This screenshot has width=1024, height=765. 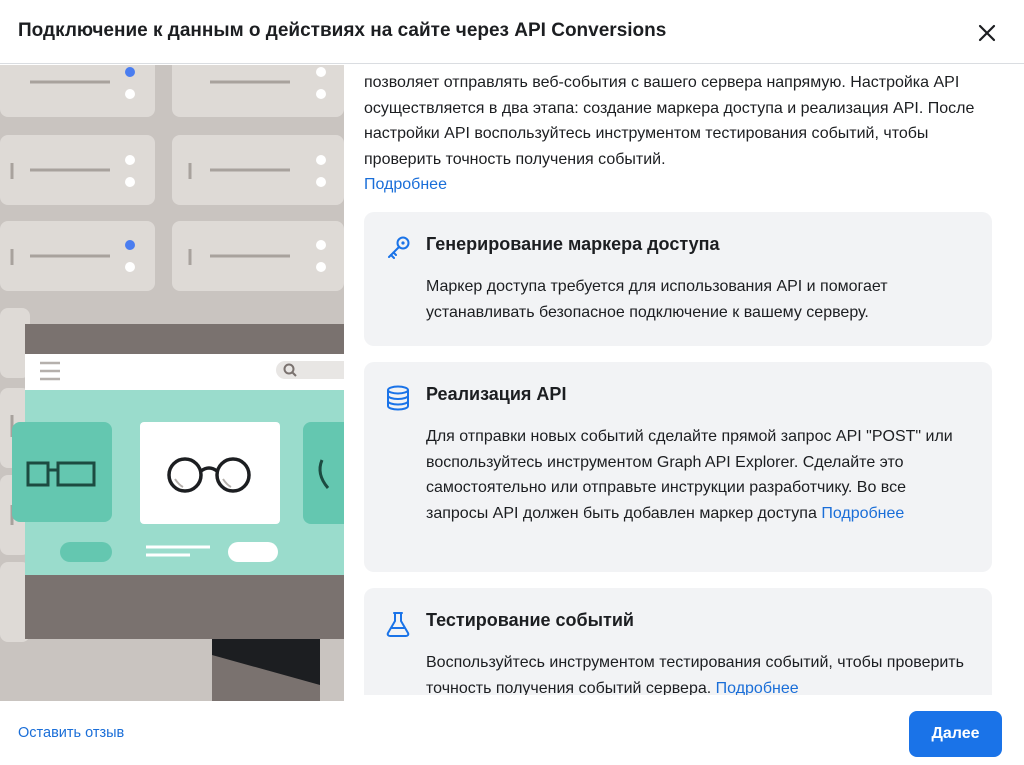 What do you see at coordinates (398, 624) in the screenshot?
I see `flask-icon` at bounding box center [398, 624].